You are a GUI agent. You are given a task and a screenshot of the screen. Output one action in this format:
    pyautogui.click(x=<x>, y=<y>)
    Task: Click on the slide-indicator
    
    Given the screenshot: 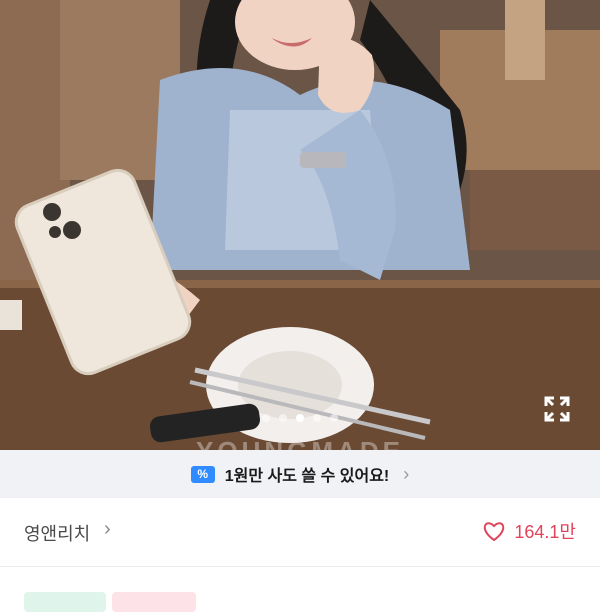 What is the action you would take?
    pyautogui.click(x=300, y=418)
    